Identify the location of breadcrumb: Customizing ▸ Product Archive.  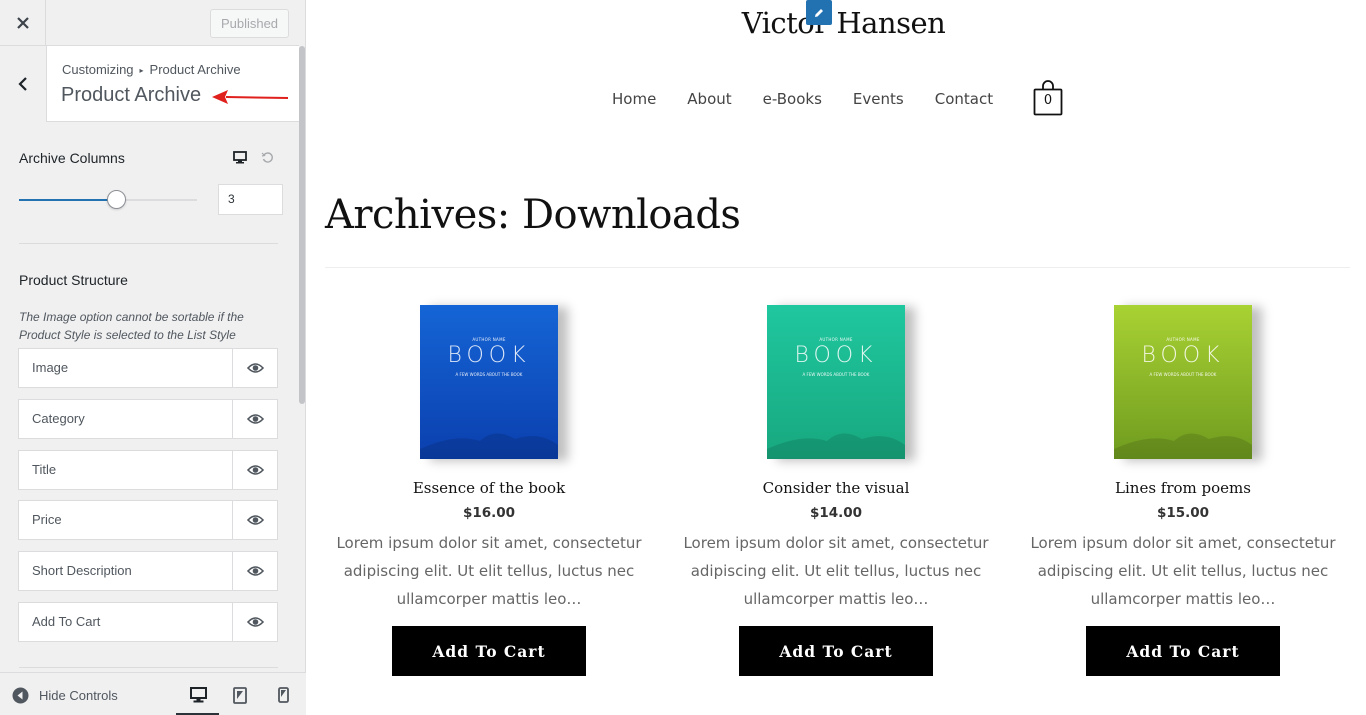
(151, 69).